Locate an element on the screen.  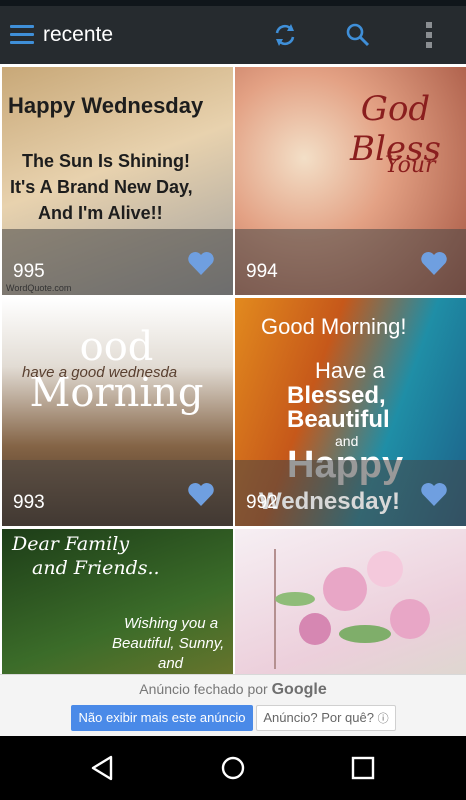
image-count: 992 is located at coordinates (262, 502).